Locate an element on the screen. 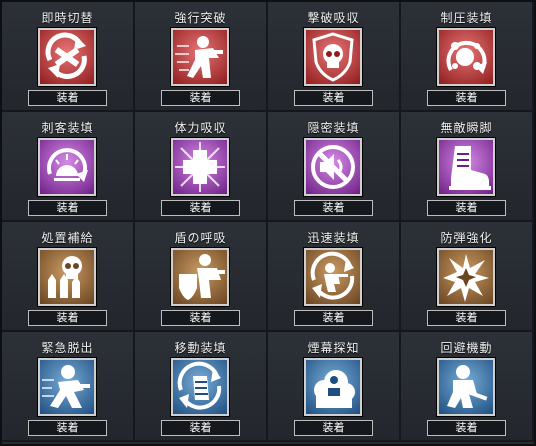 This screenshot has width=536, height=446. perk-name: 移動装填 is located at coordinates (200, 348).